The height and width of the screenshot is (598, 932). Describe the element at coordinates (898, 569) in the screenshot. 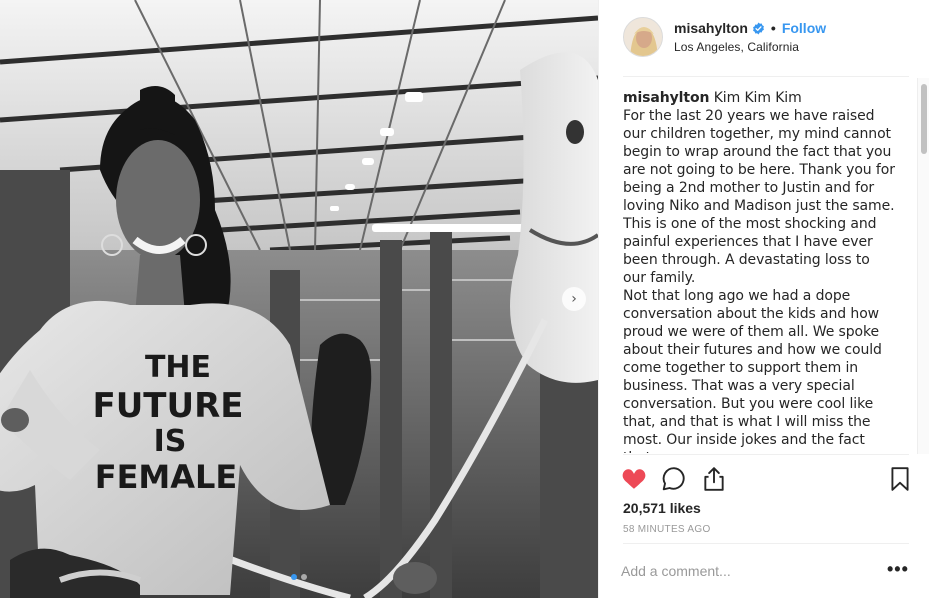

I see `more-options-button: •••` at that location.